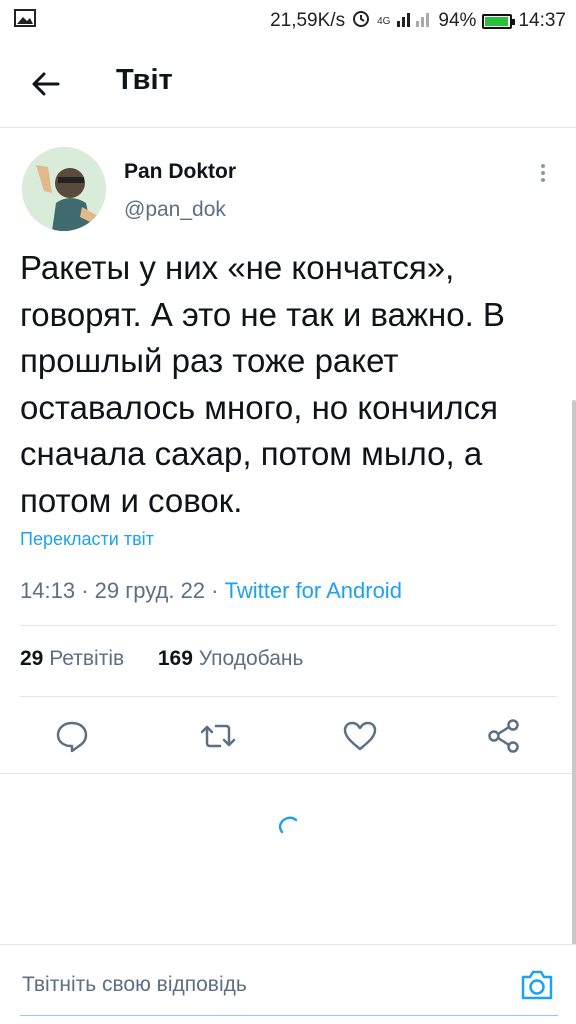 The width and height of the screenshot is (576, 1024). I want to click on like-button, so click(360, 736).